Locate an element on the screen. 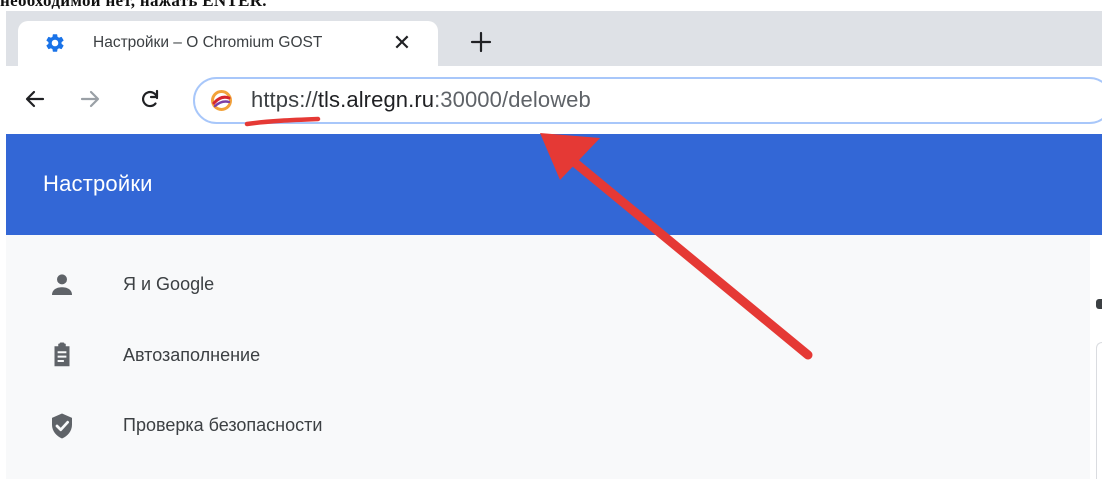 The width and height of the screenshot is (1102, 479). arrow-left-icon is located at coordinates (35, 99).